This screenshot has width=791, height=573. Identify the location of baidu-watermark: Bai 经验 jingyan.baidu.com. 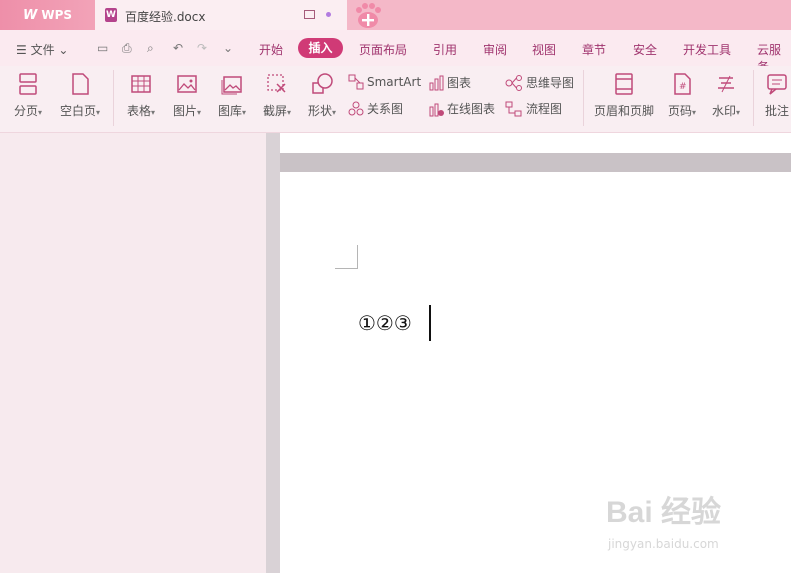
(664, 519).